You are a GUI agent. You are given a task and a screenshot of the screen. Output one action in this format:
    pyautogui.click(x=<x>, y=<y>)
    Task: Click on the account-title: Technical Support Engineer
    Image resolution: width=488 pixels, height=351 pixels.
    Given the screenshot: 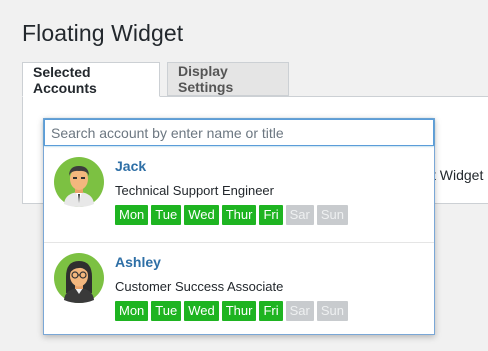 What is the action you would take?
    pyautogui.click(x=194, y=190)
    